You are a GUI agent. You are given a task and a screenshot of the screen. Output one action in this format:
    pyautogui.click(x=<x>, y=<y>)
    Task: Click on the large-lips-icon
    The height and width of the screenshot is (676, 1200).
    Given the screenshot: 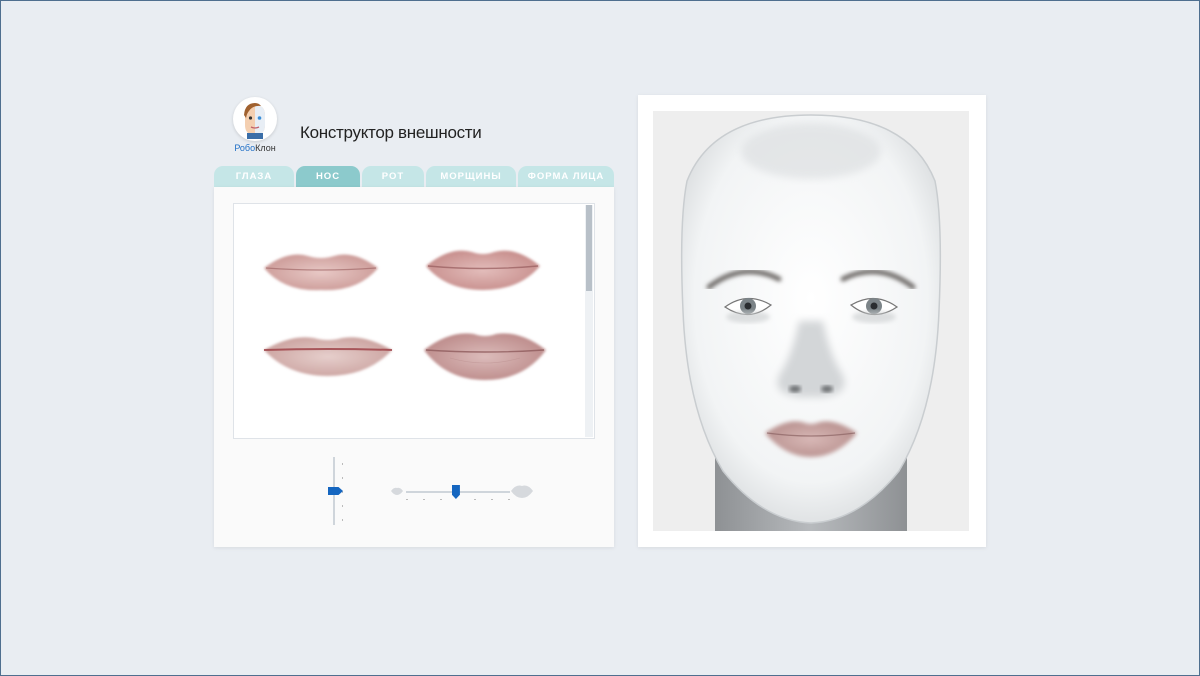 What is the action you would take?
    pyautogui.click(x=522, y=491)
    